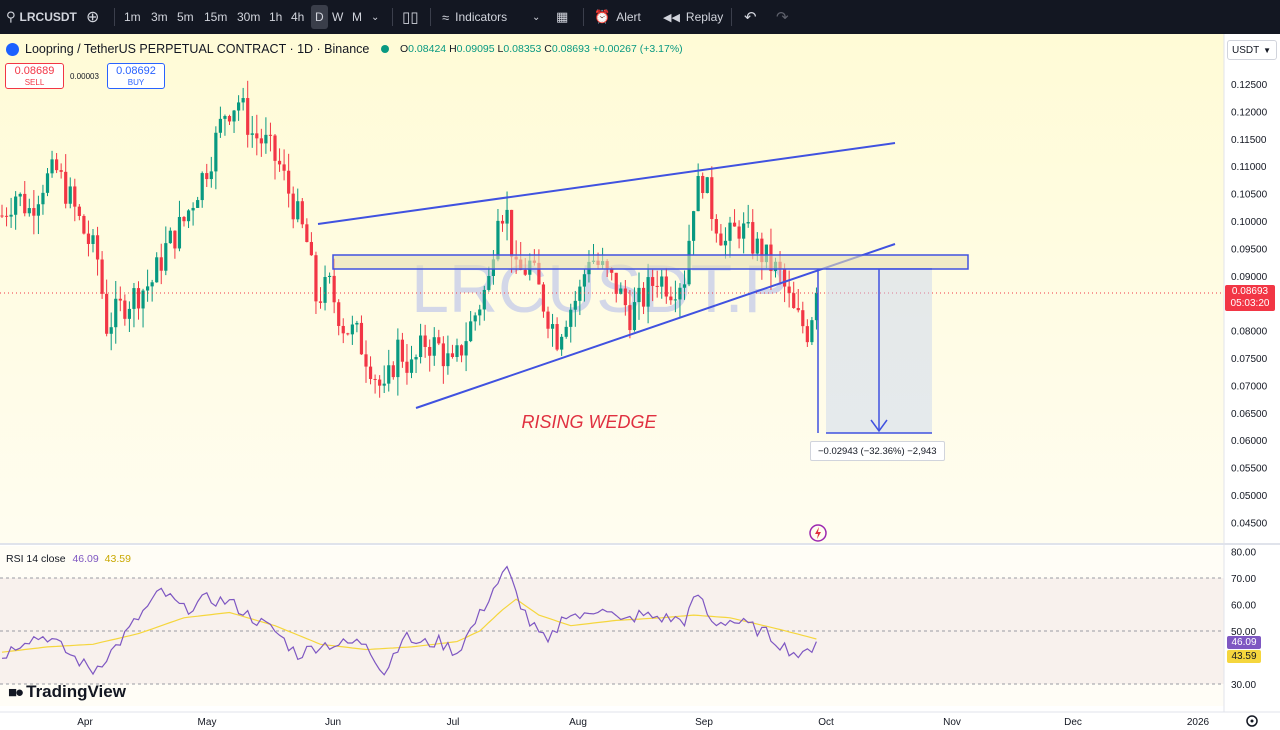  What do you see at coordinates (34, 71) in the screenshot?
I see `sell-price: 0.08689` at bounding box center [34, 71].